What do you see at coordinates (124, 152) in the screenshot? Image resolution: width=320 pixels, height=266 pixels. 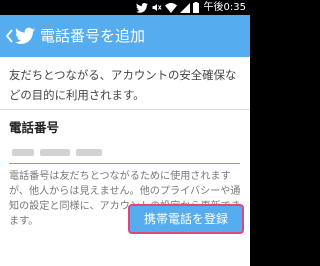 I see `phone-number-input` at bounding box center [124, 152].